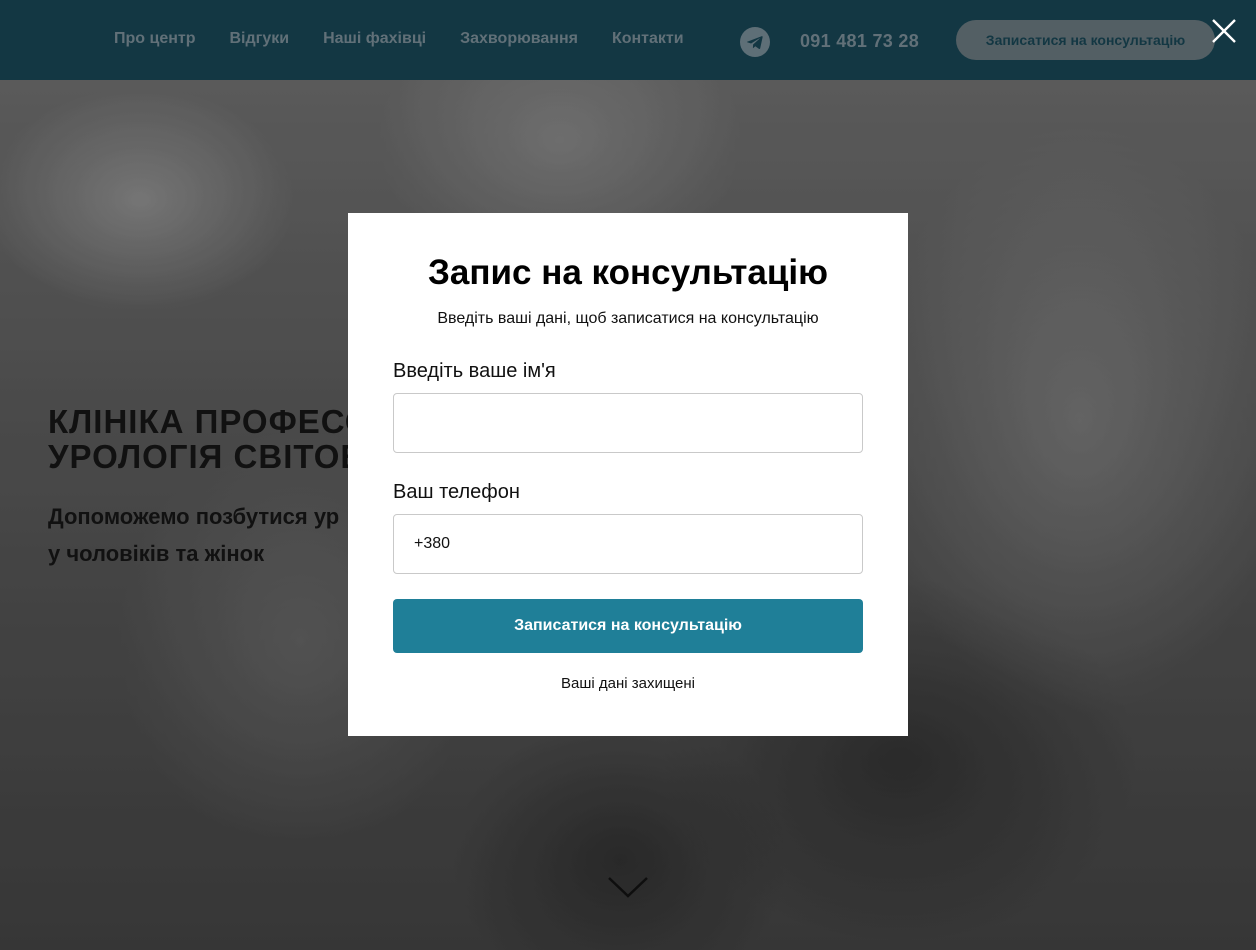 The image size is (1256, 950). Describe the element at coordinates (628, 683) in the screenshot. I see `privacy-note: Ваші дані захищені` at that location.